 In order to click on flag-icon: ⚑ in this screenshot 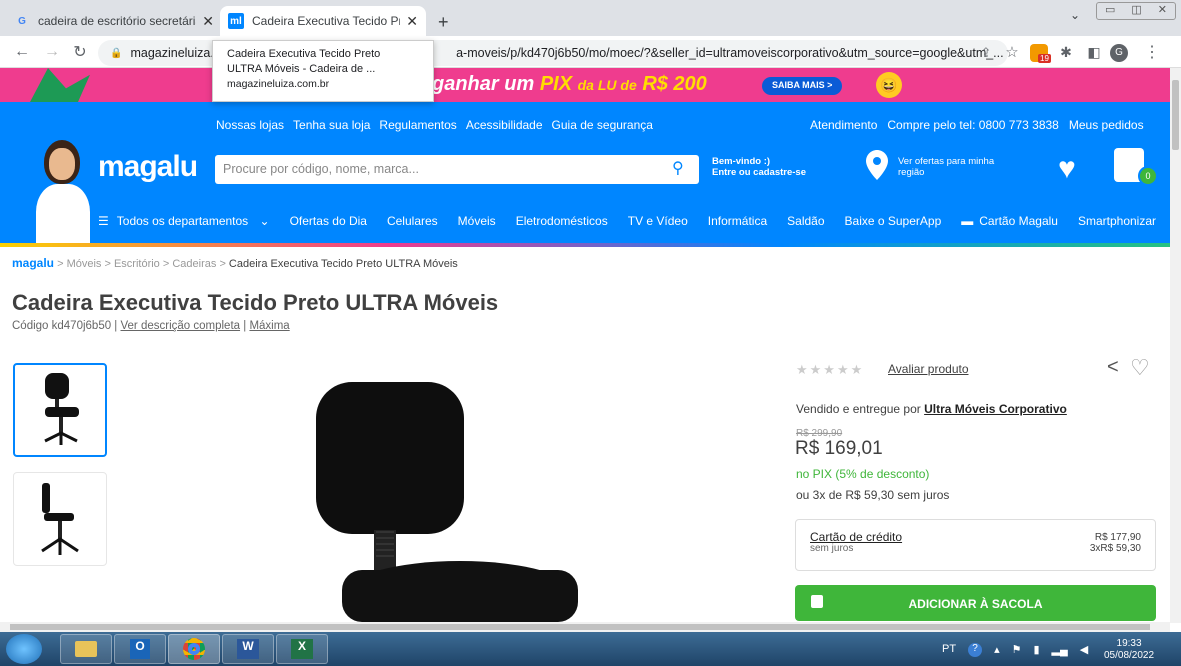, I will do `click(1017, 650)`.